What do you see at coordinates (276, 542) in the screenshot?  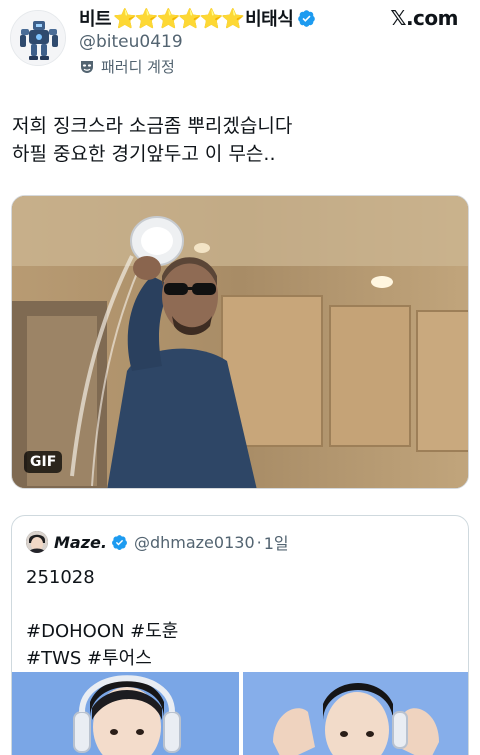 I see `quoted-timestamp: 1일` at bounding box center [276, 542].